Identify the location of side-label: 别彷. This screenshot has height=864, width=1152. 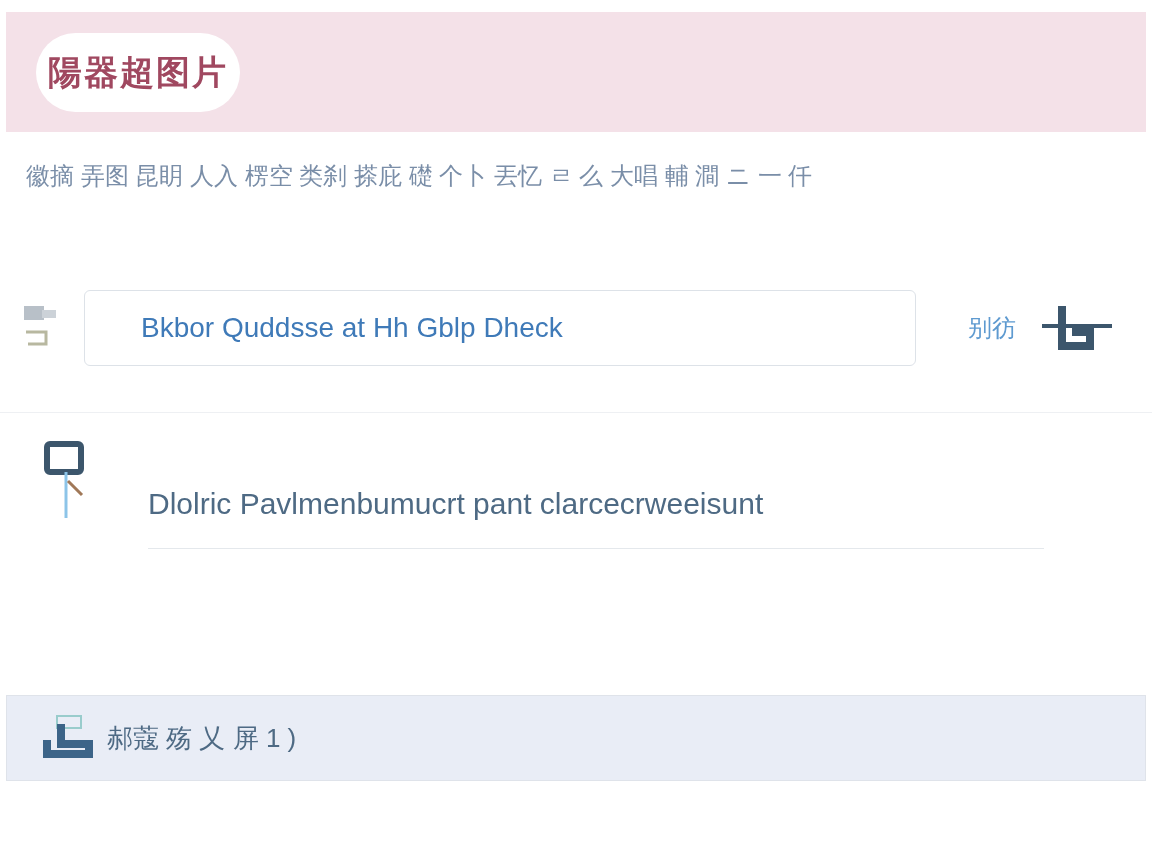
(992, 328).